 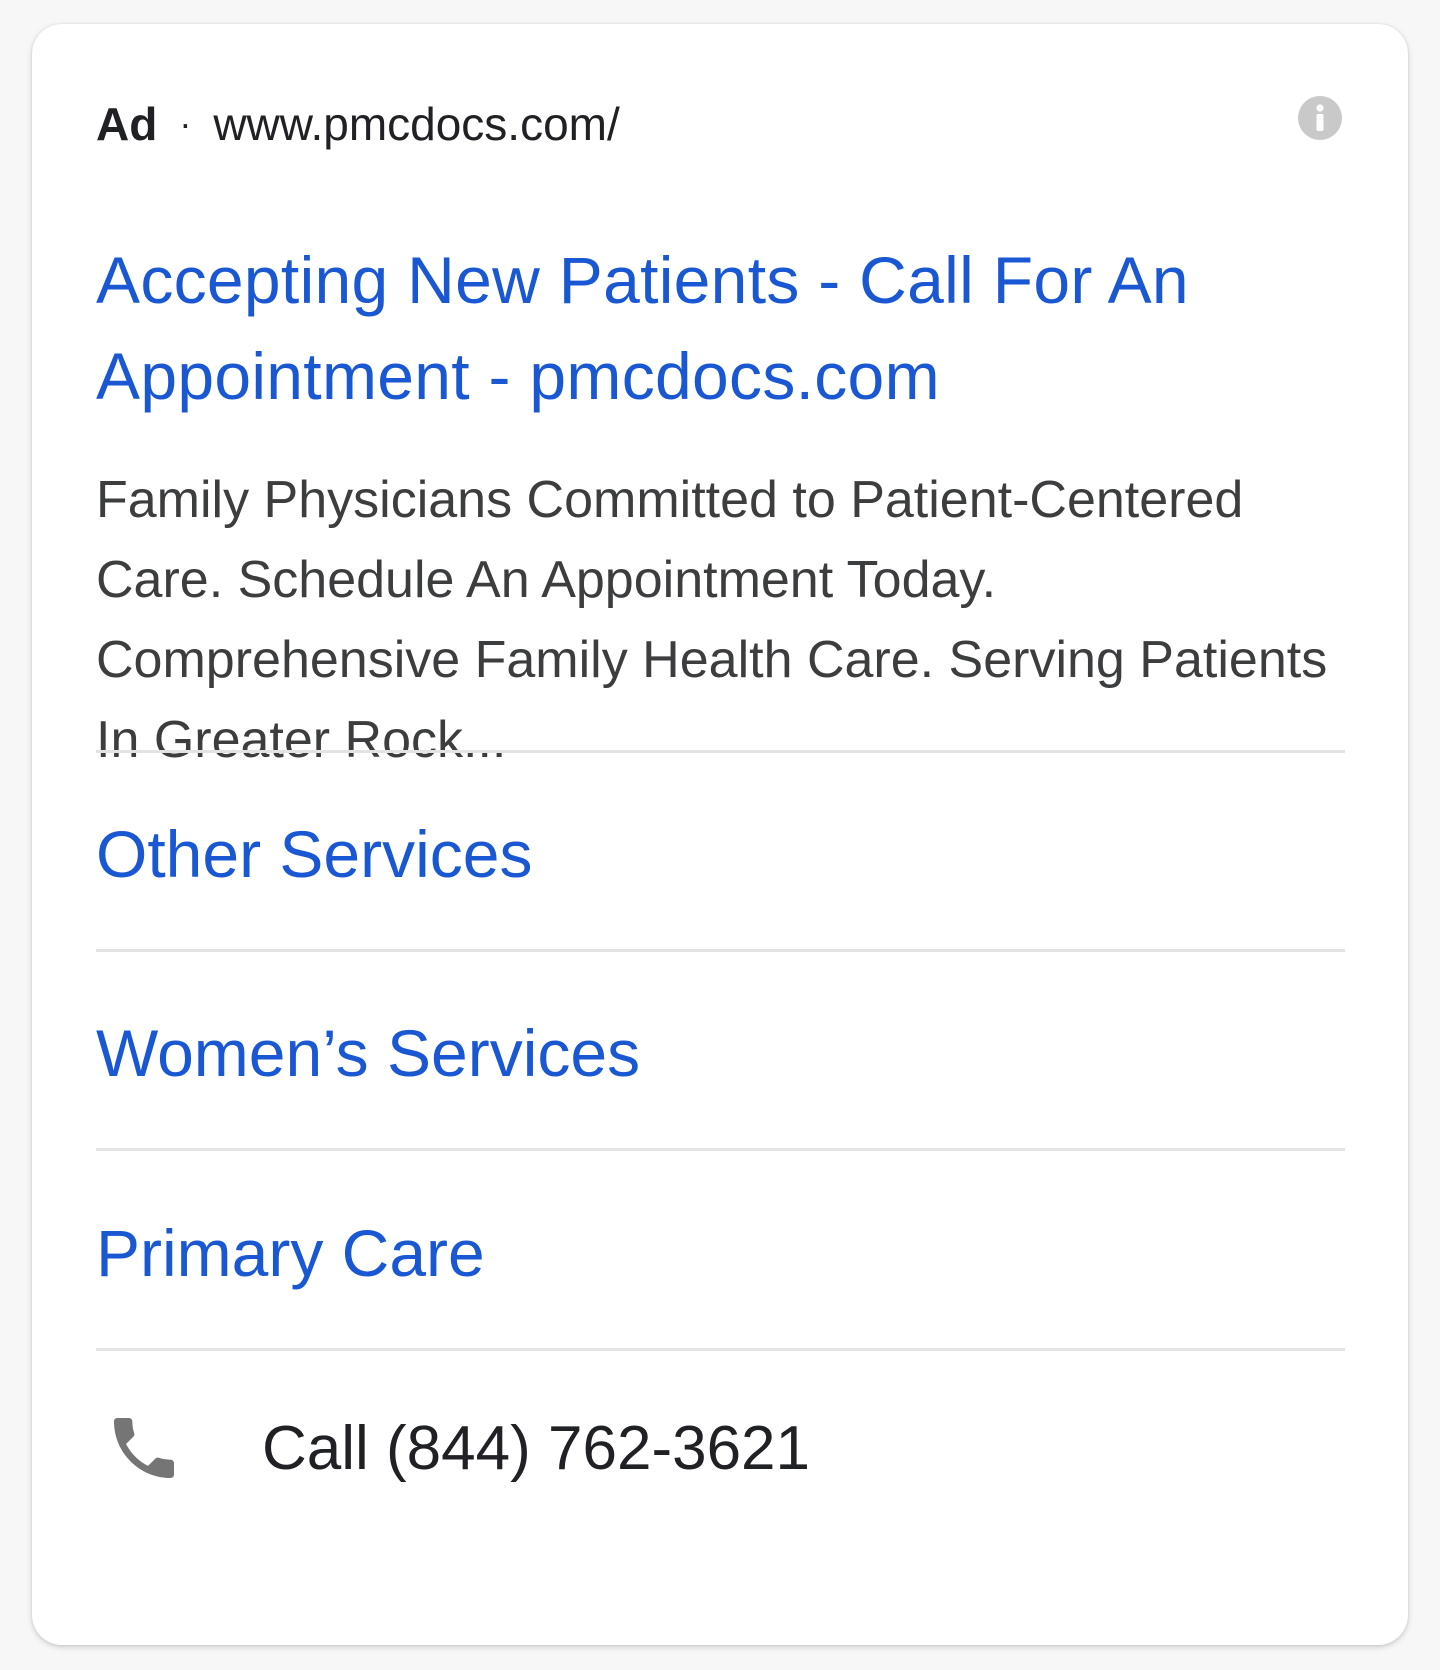 I want to click on ad-badge: Ad, so click(x=127, y=124).